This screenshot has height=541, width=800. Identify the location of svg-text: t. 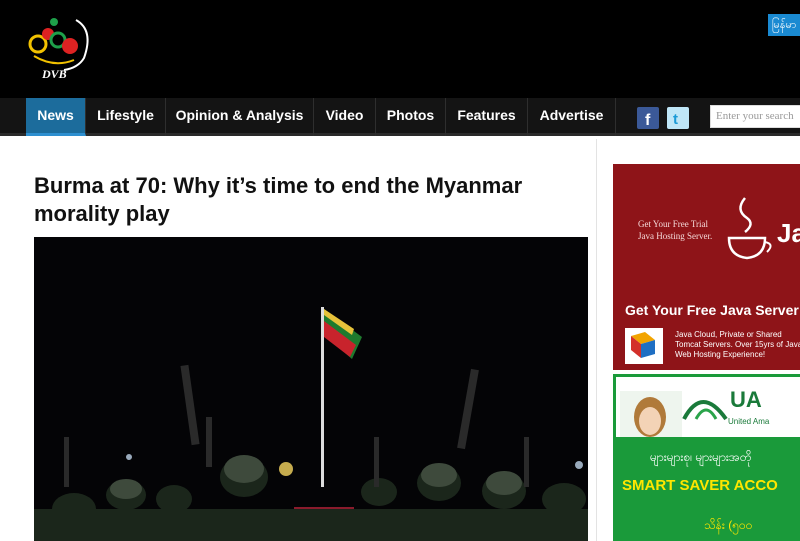
(675, 119).